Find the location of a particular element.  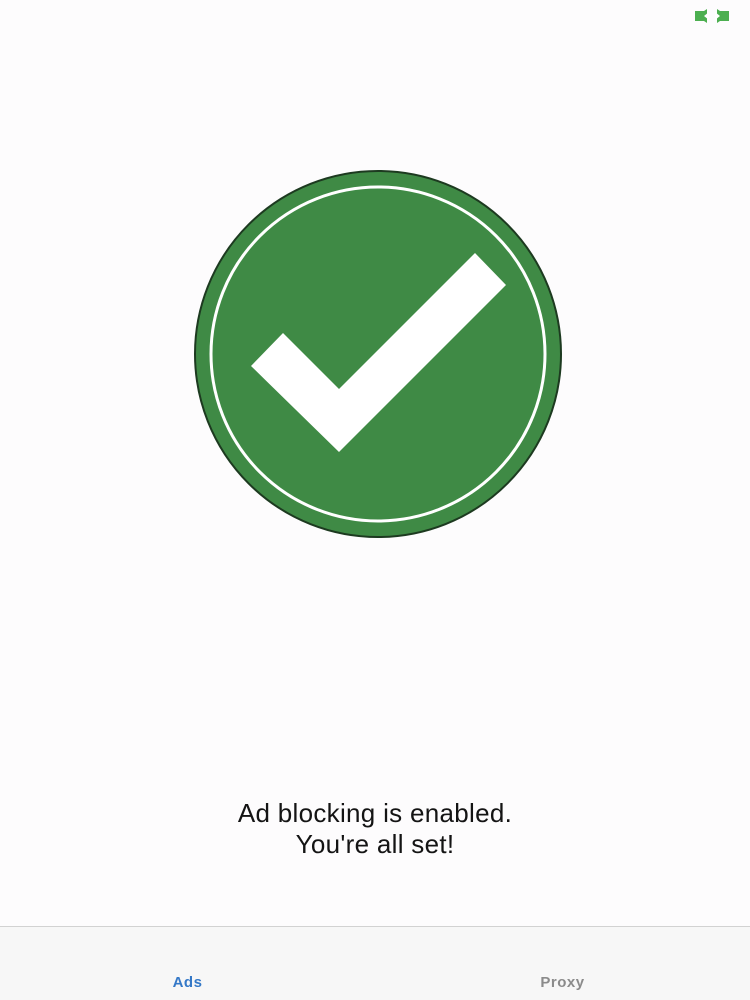

tab-ads-label: Ads is located at coordinates (187, 982).